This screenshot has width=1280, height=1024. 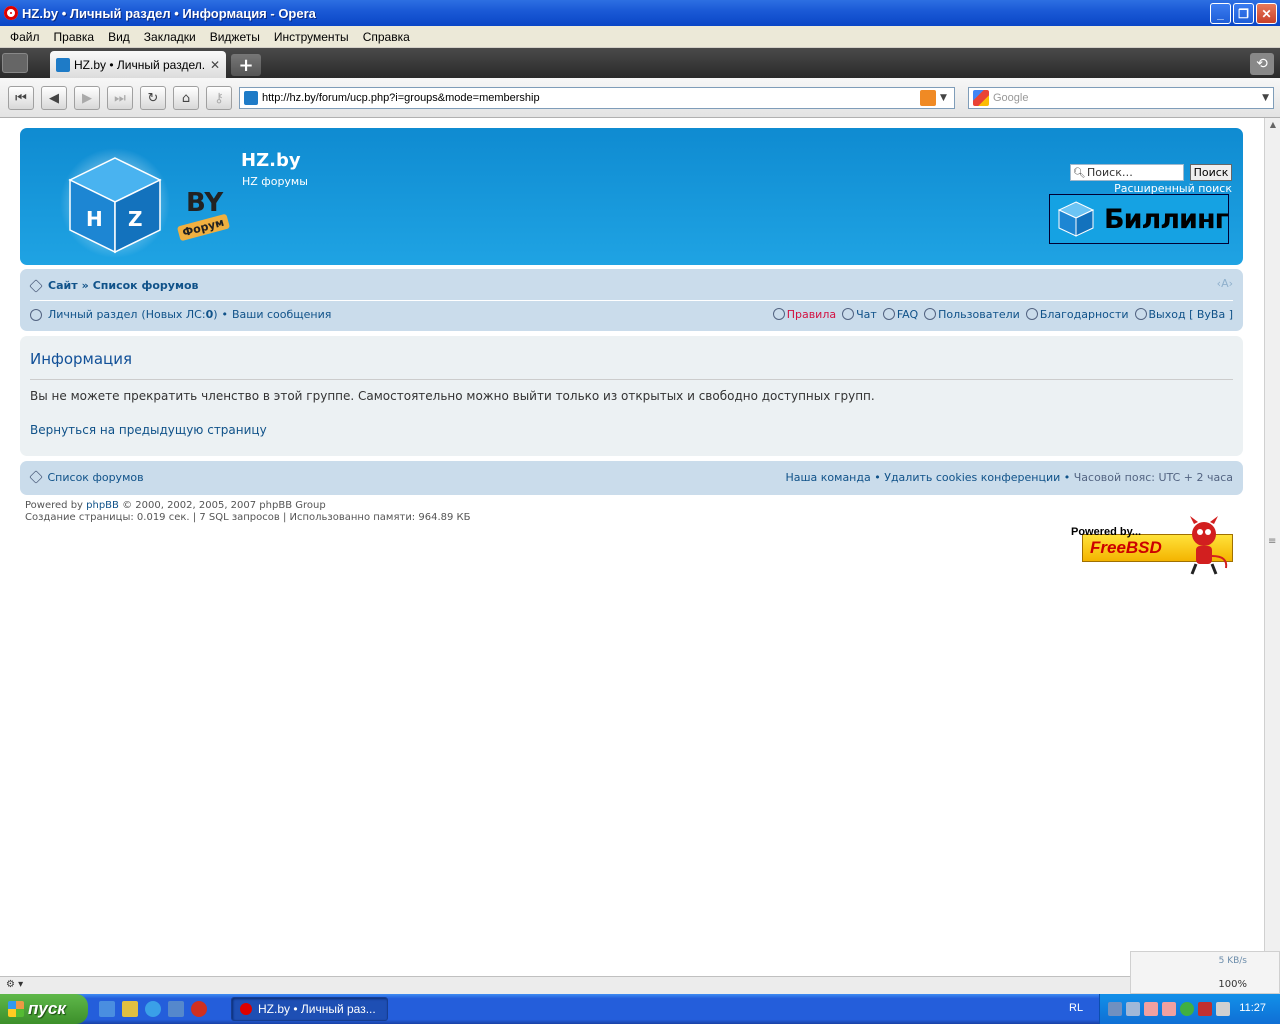 What do you see at coordinates (36, 314) in the screenshot?
I see `user-icon` at bounding box center [36, 314].